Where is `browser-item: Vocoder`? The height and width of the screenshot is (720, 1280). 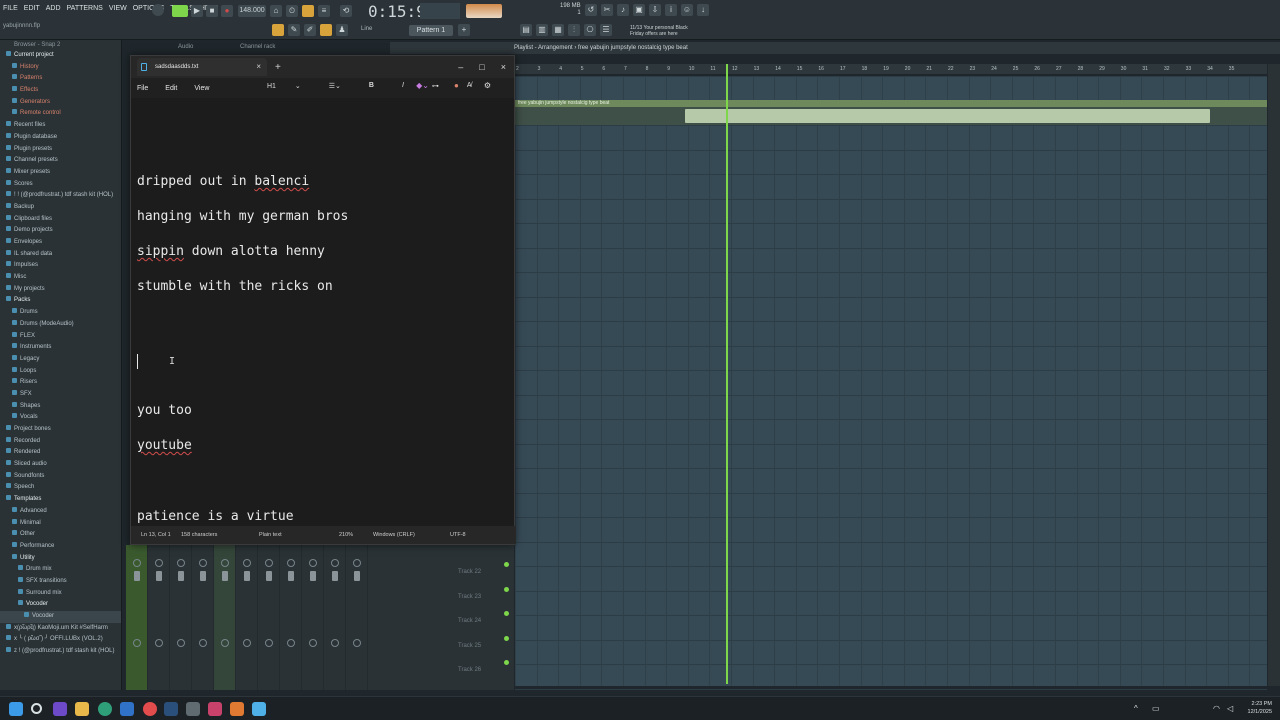
browser-item: Vocoder is located at coordinates (60, 605).